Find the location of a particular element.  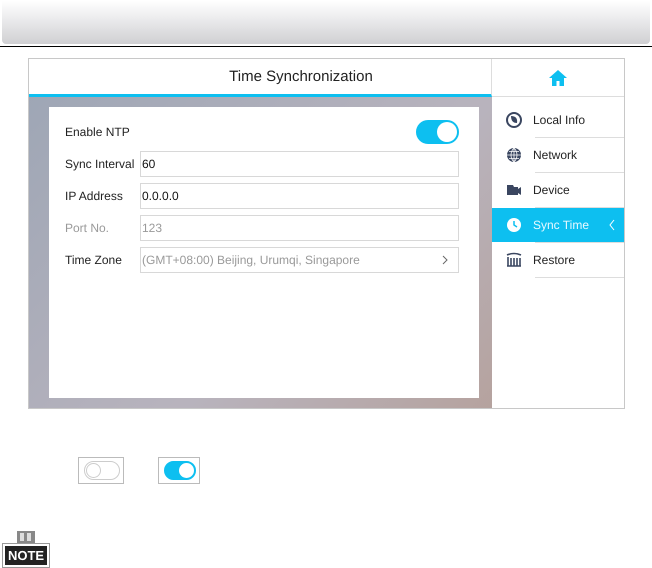

field-label: Time Zone is located at coordinates (94, 260).